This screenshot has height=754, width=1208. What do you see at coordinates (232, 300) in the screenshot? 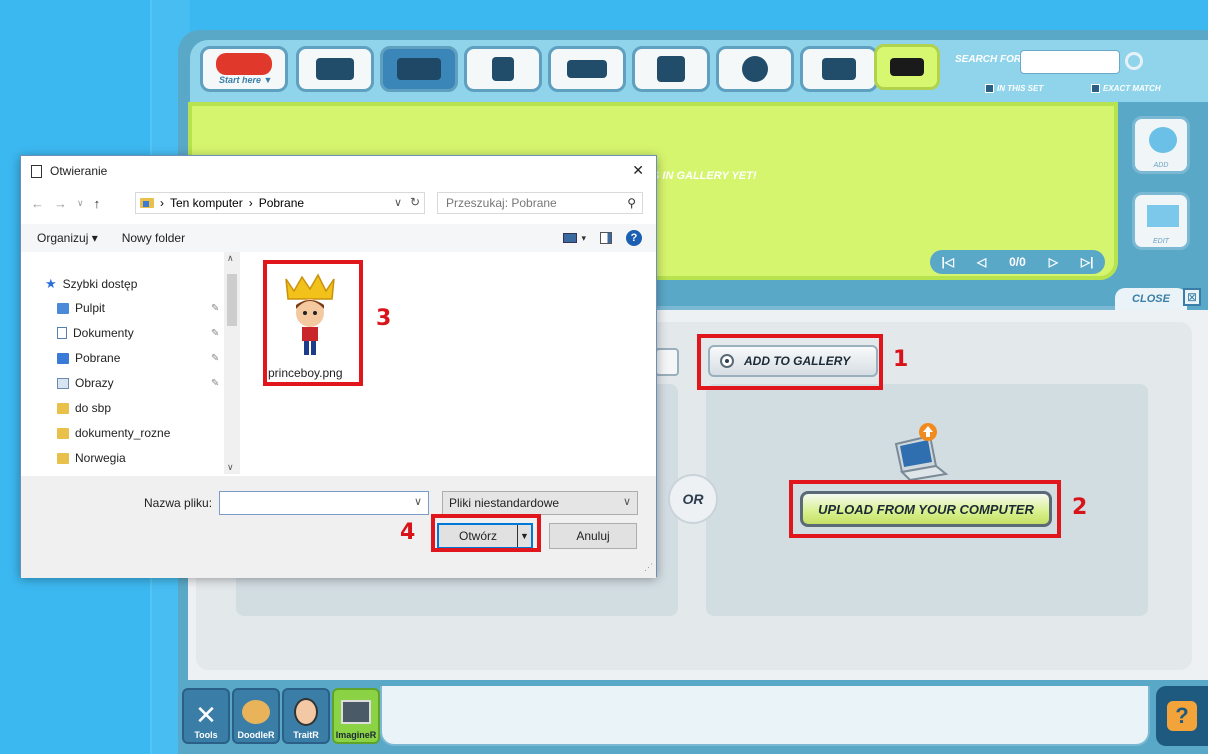
I see `tree-scroll-thumb` at bounding box center [232, 300].